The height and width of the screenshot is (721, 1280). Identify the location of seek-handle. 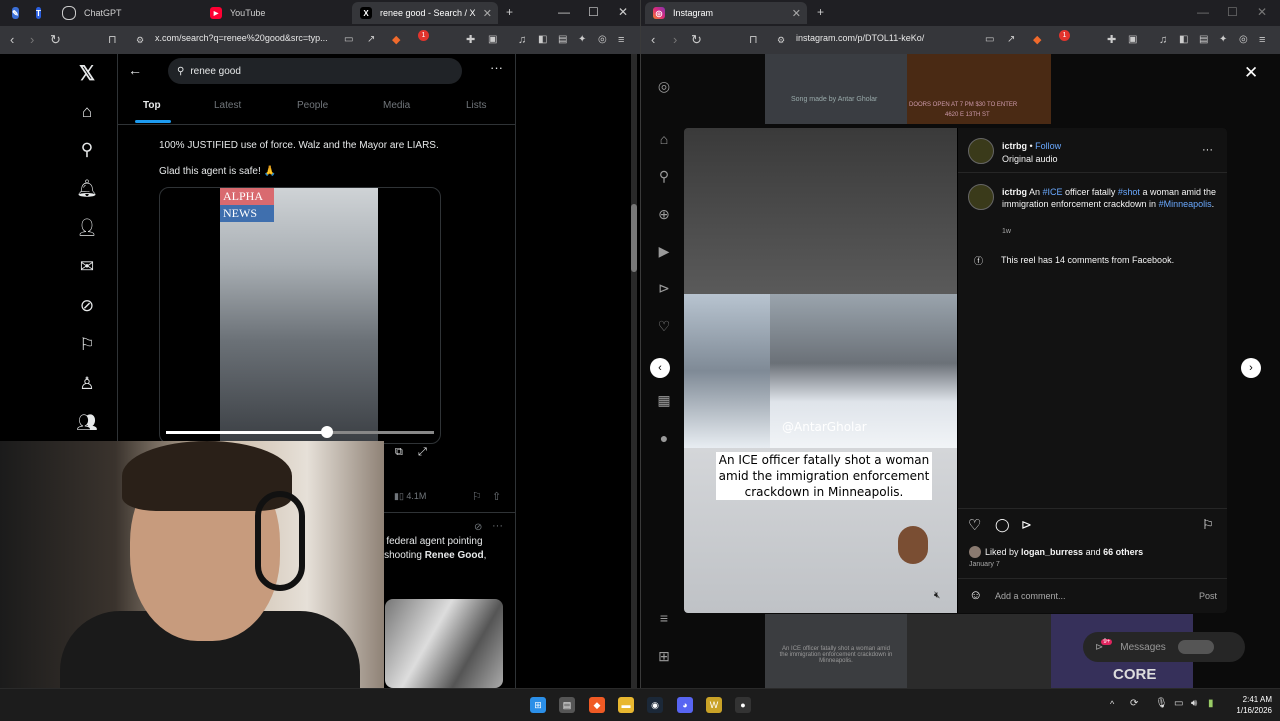
(326, 432).